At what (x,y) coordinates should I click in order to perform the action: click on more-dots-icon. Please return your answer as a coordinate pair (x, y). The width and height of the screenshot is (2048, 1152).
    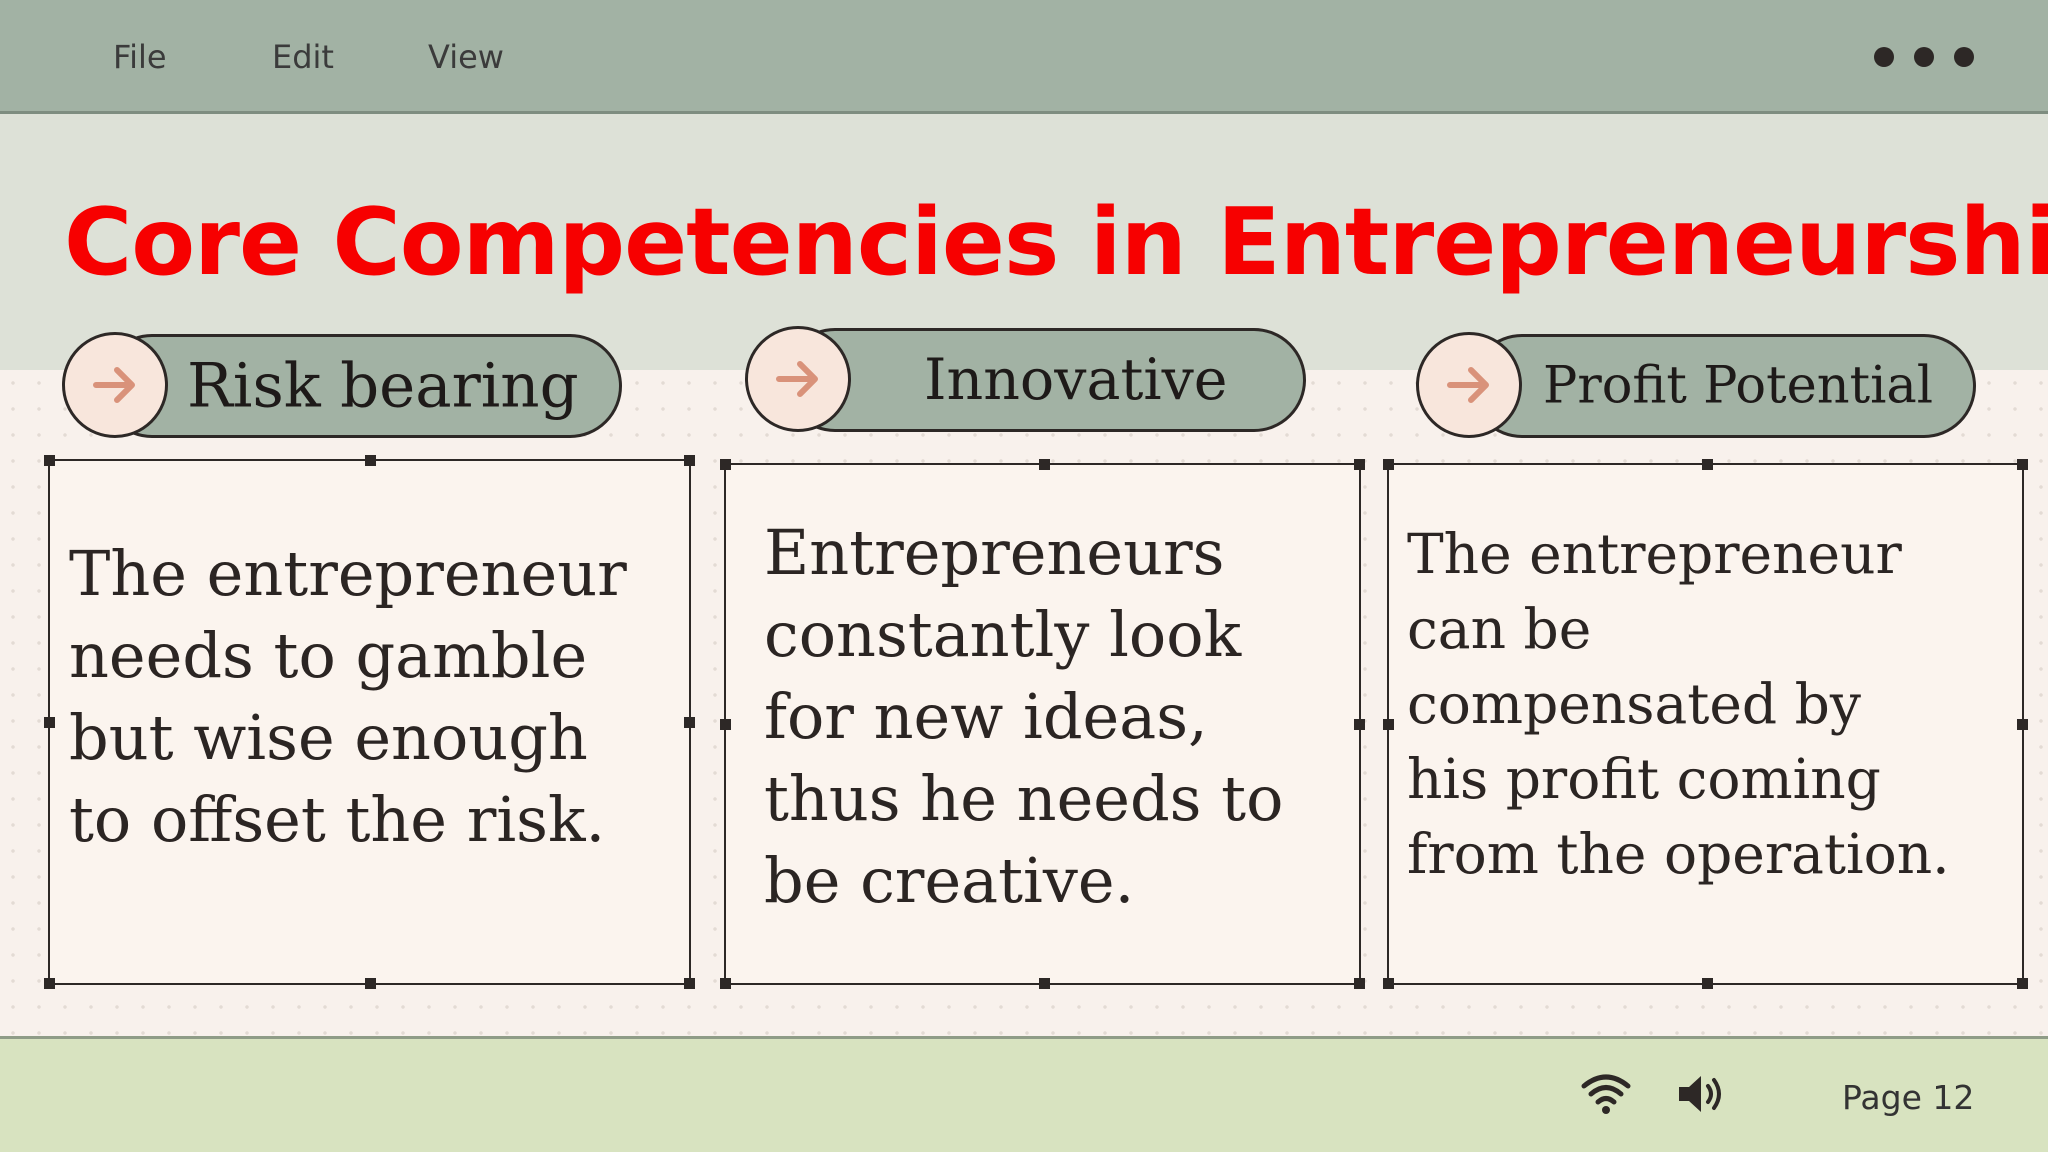
    Looking at the image, I should click on (1923, 57).